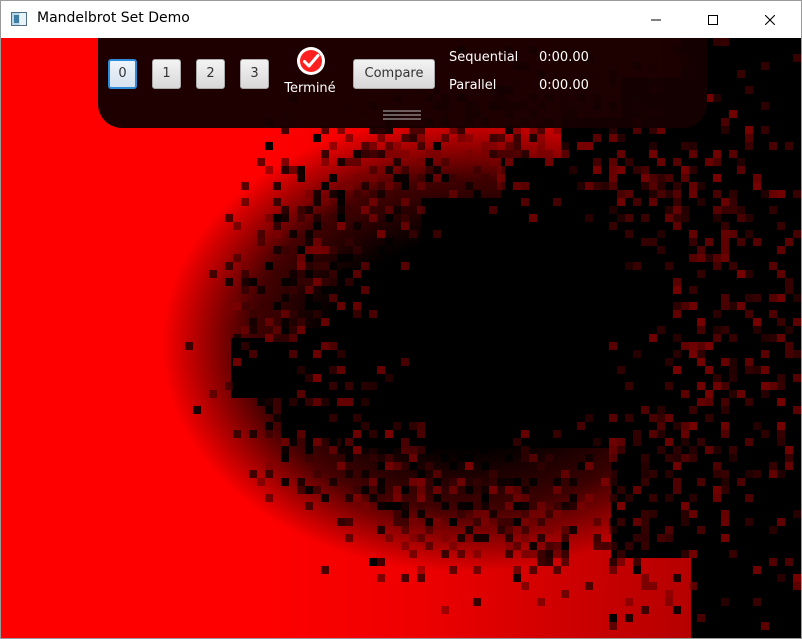 The image size is (802, 639). Describe the element at coordinates (770, 19) in the screenshot. I see `close-button` at that location.